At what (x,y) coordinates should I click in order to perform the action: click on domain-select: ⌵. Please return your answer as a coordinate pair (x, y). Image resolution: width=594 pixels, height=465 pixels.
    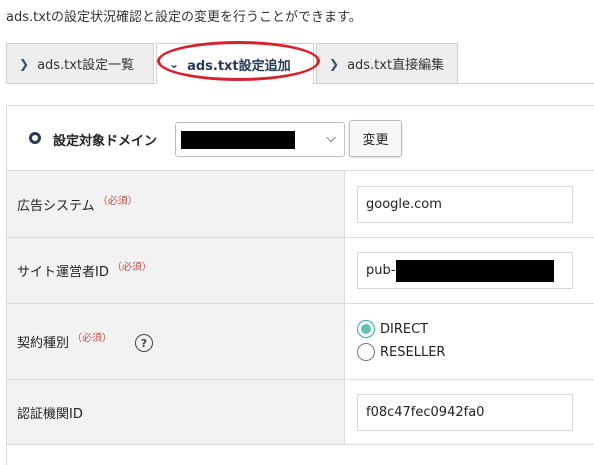
    Looking at the image, I should click on (260, 139).